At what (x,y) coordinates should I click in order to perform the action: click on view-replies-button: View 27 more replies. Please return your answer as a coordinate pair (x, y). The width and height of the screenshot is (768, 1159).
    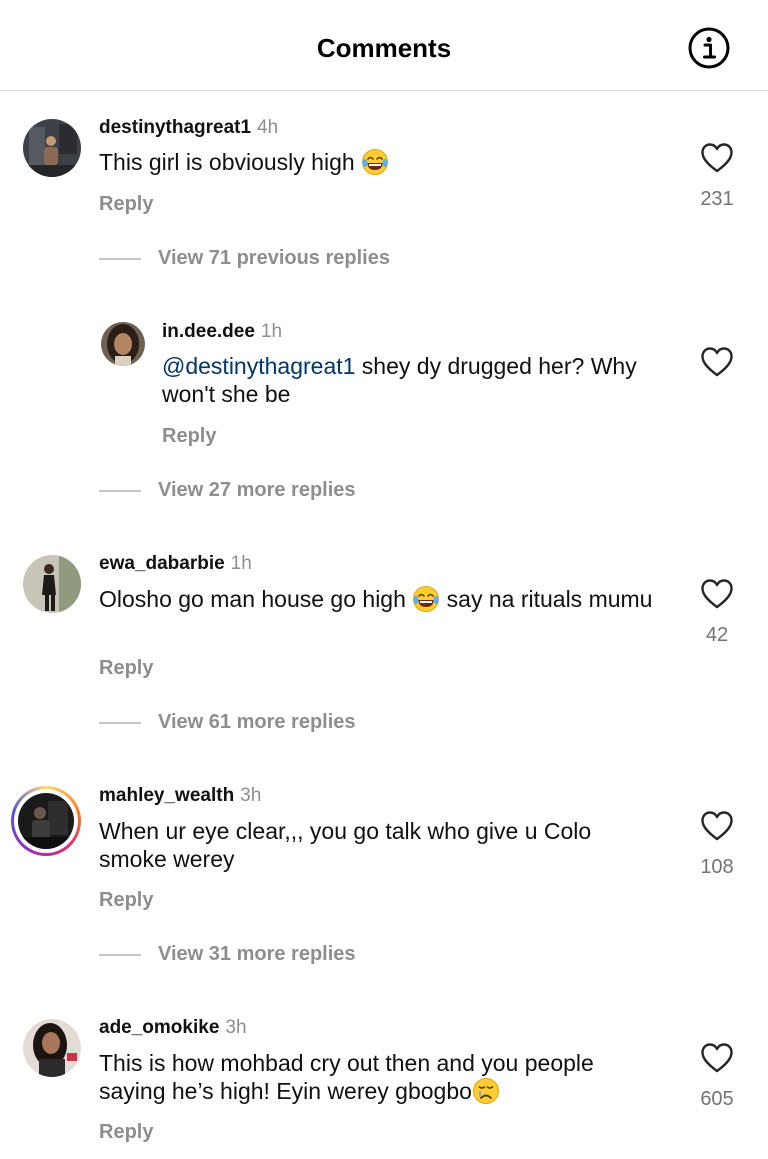
    Looking at the image, I should click on (257, 490).